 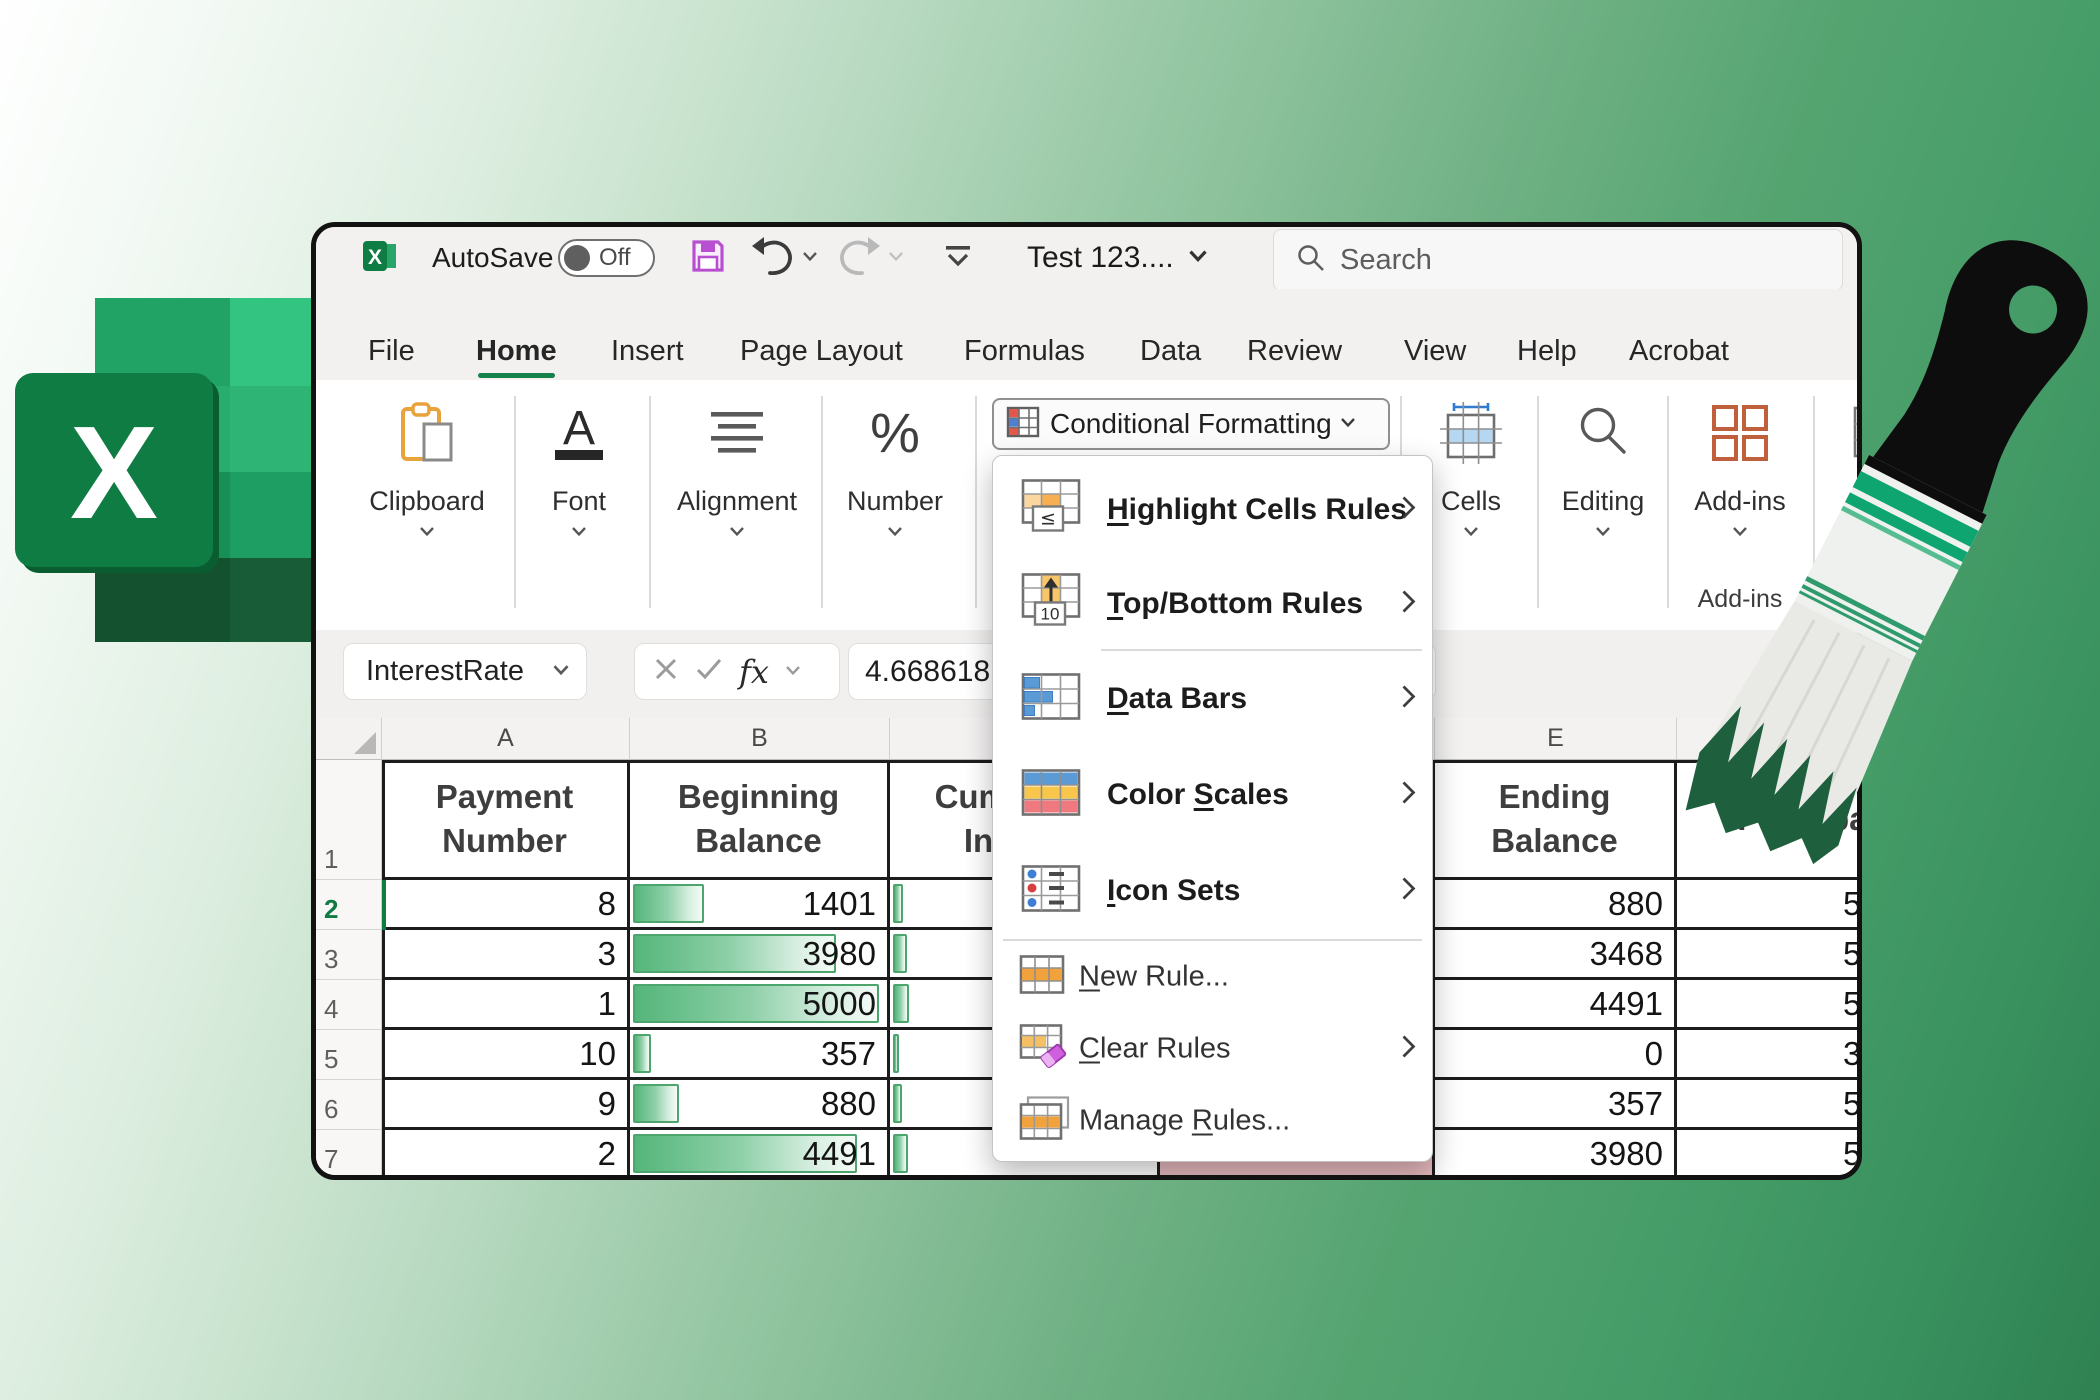 What do you see at coordinates (1155, 1048) in the screenshot?
I see `menu-item-label: Clear Rules` at bounding box center [1155, 1048].